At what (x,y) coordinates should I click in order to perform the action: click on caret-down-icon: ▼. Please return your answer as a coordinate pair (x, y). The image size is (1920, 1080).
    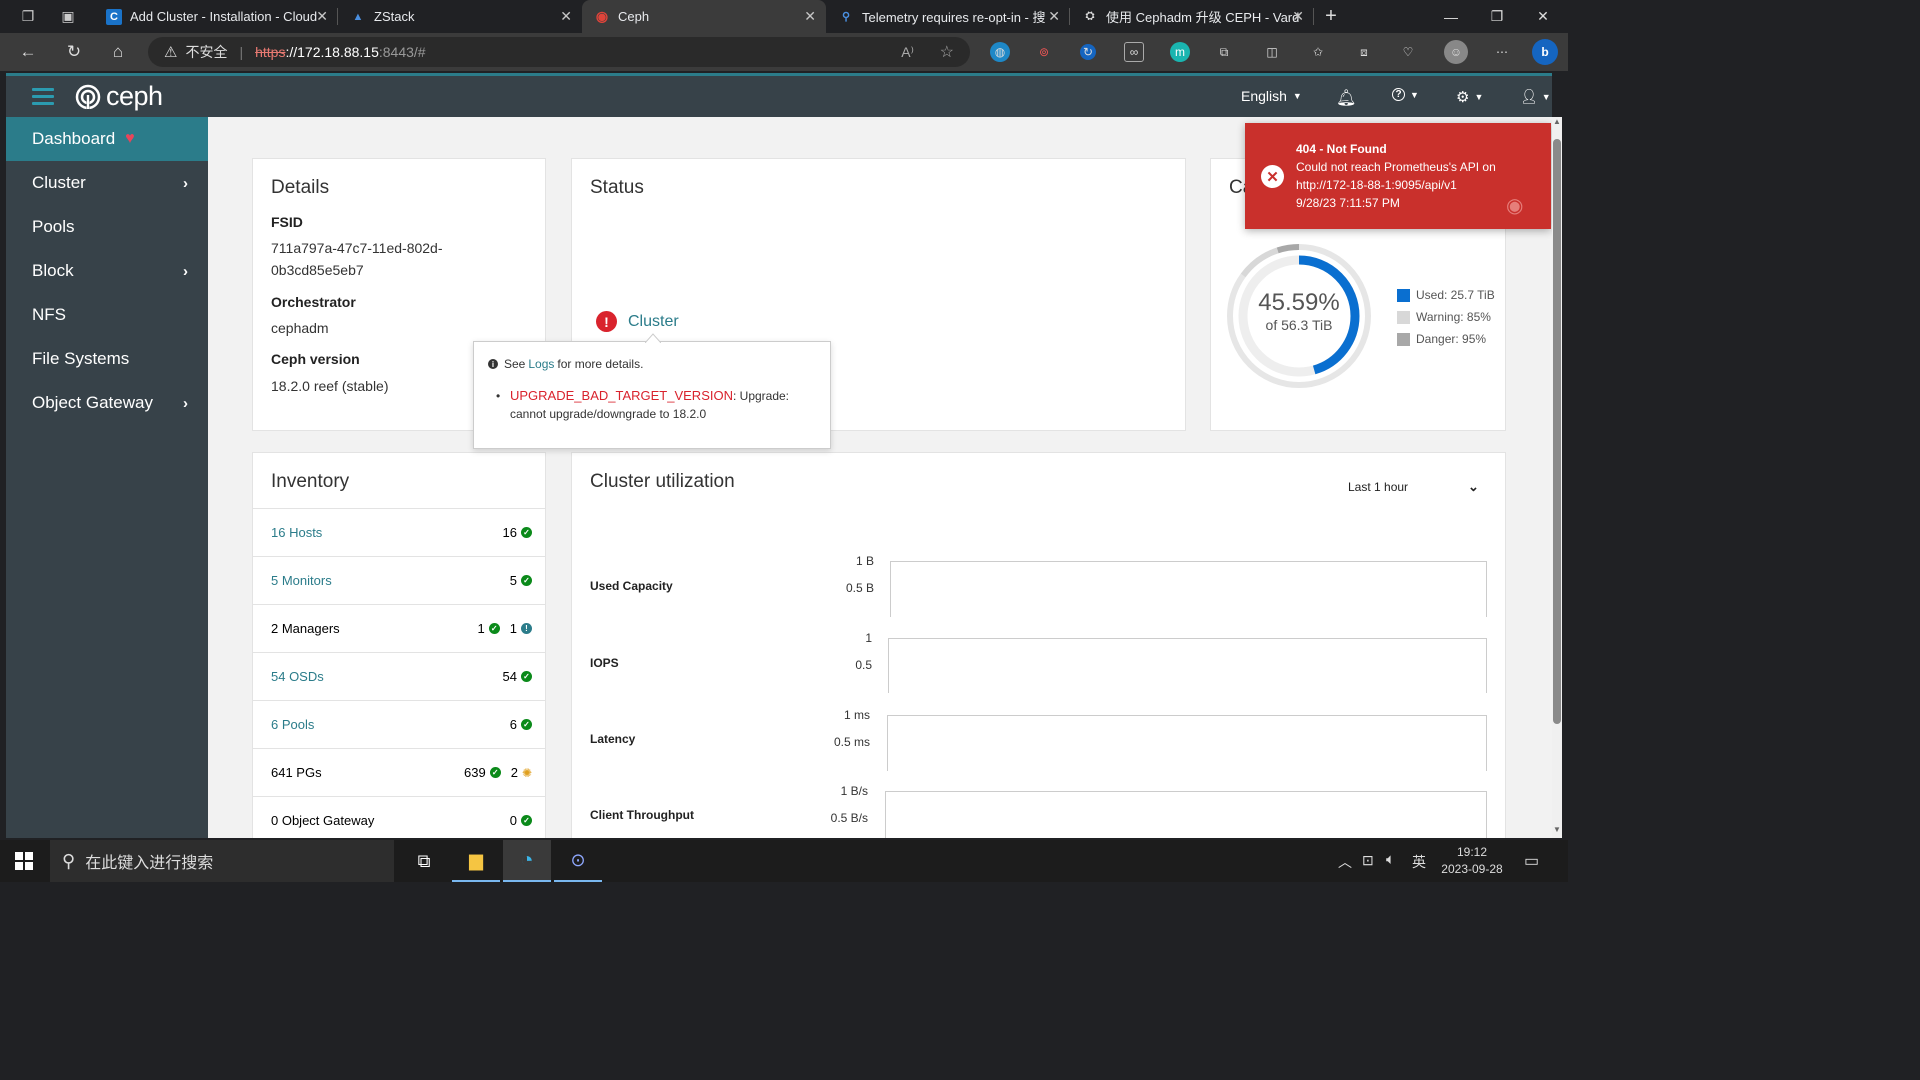
    Looking at the image, I should click on (1297, 96).